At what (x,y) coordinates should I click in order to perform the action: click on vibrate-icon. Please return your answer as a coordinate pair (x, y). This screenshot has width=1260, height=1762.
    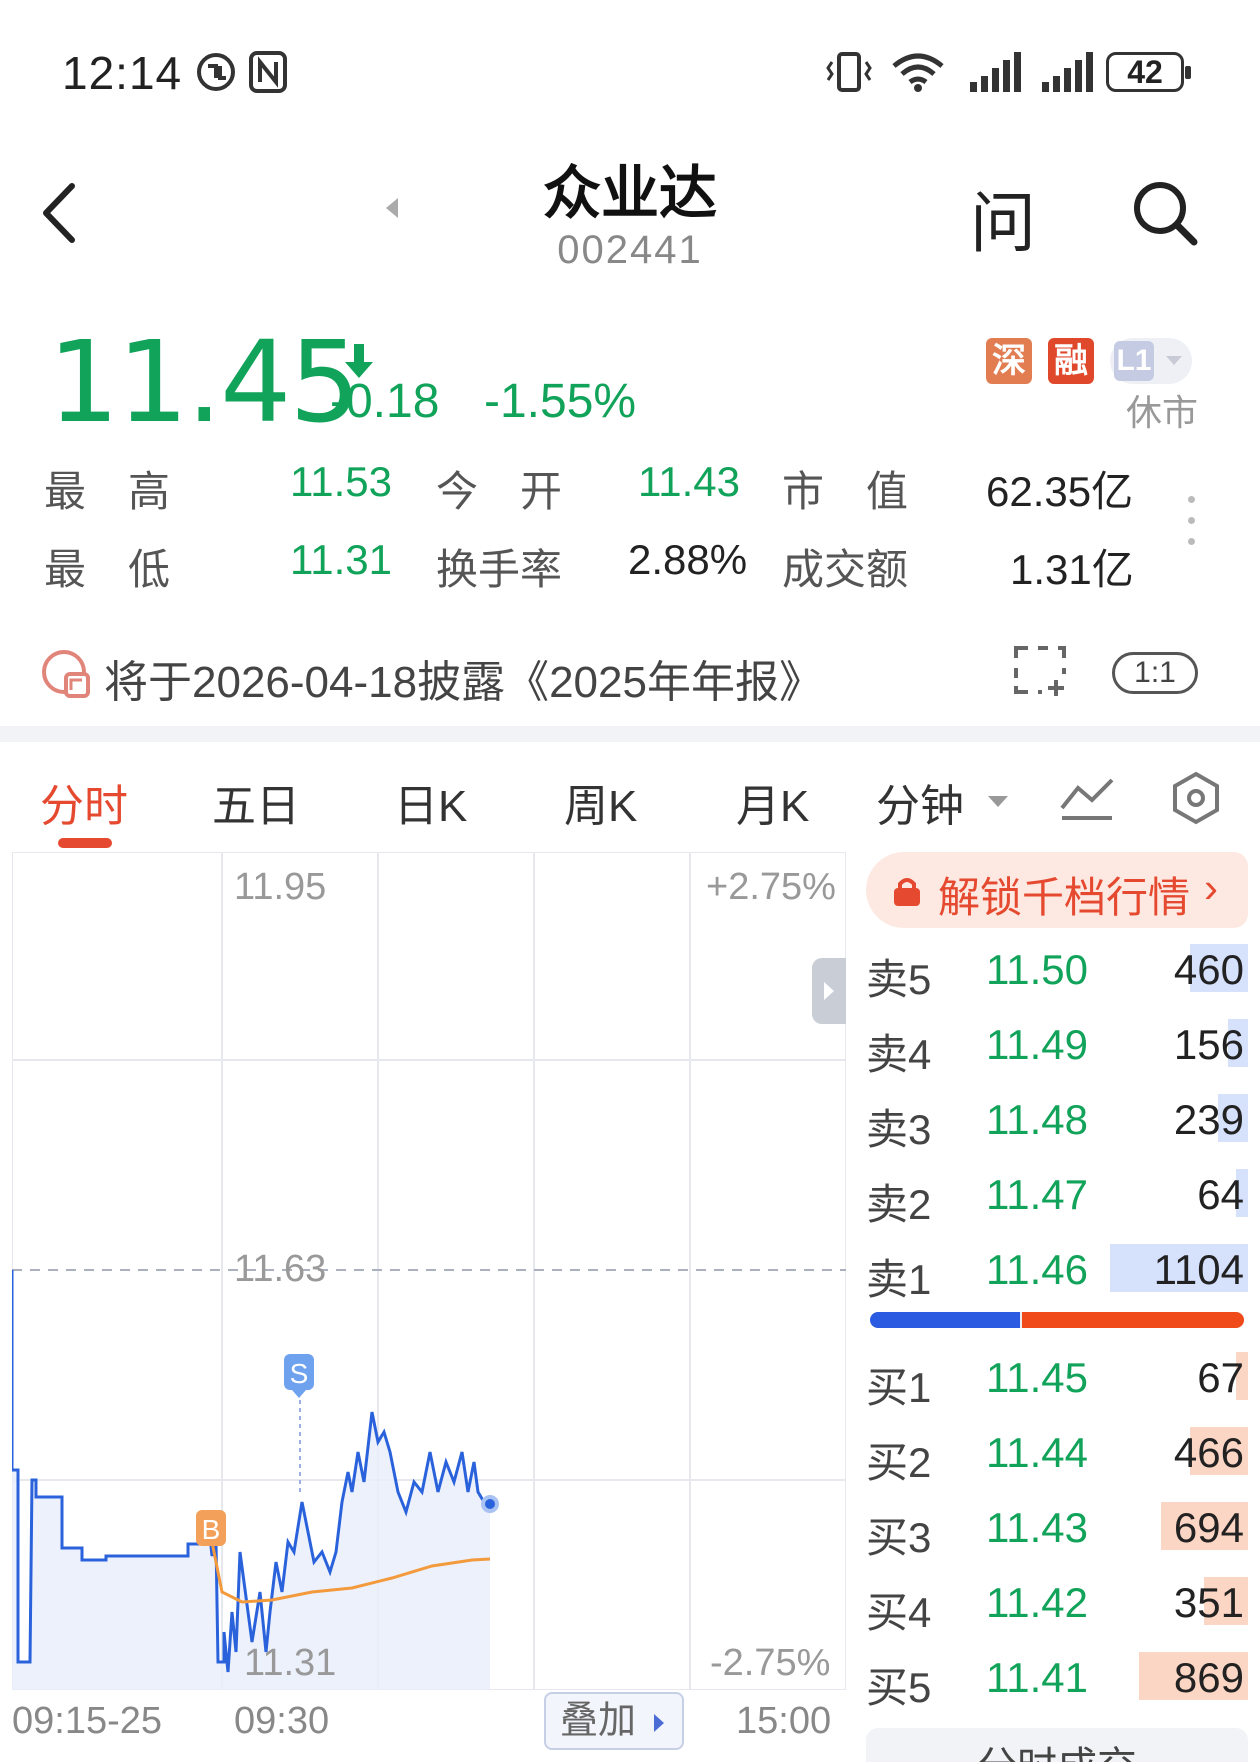
    Looking at the image, I should click on (849, 72).